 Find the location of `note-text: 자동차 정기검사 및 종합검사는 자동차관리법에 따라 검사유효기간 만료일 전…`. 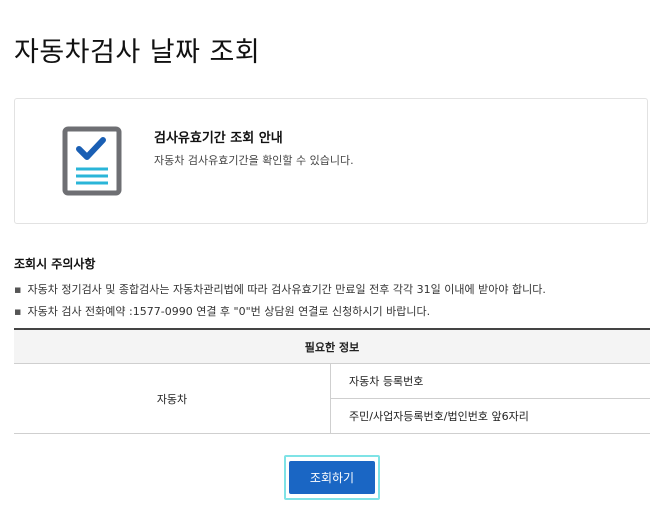

note-text: 자동차 정기검사 및 종합검사는 자동차관리법에 따라 검사유효기간 만료일 전… is located at coordinates (286, 289).